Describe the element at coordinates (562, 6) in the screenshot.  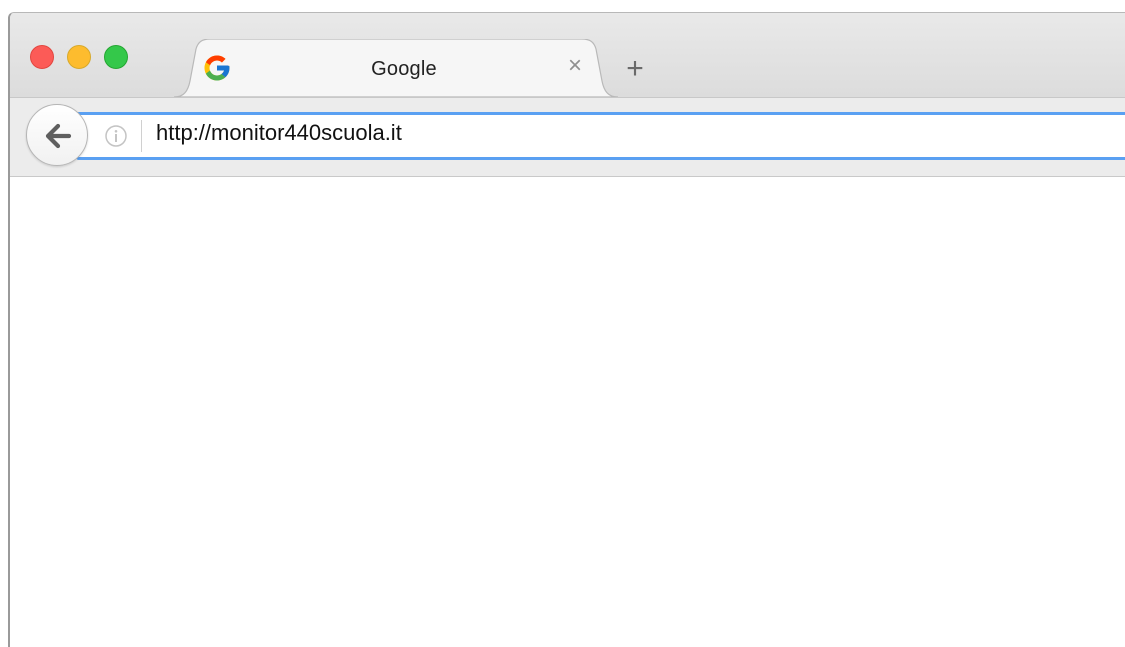
I see `desktop-strip` at that location.